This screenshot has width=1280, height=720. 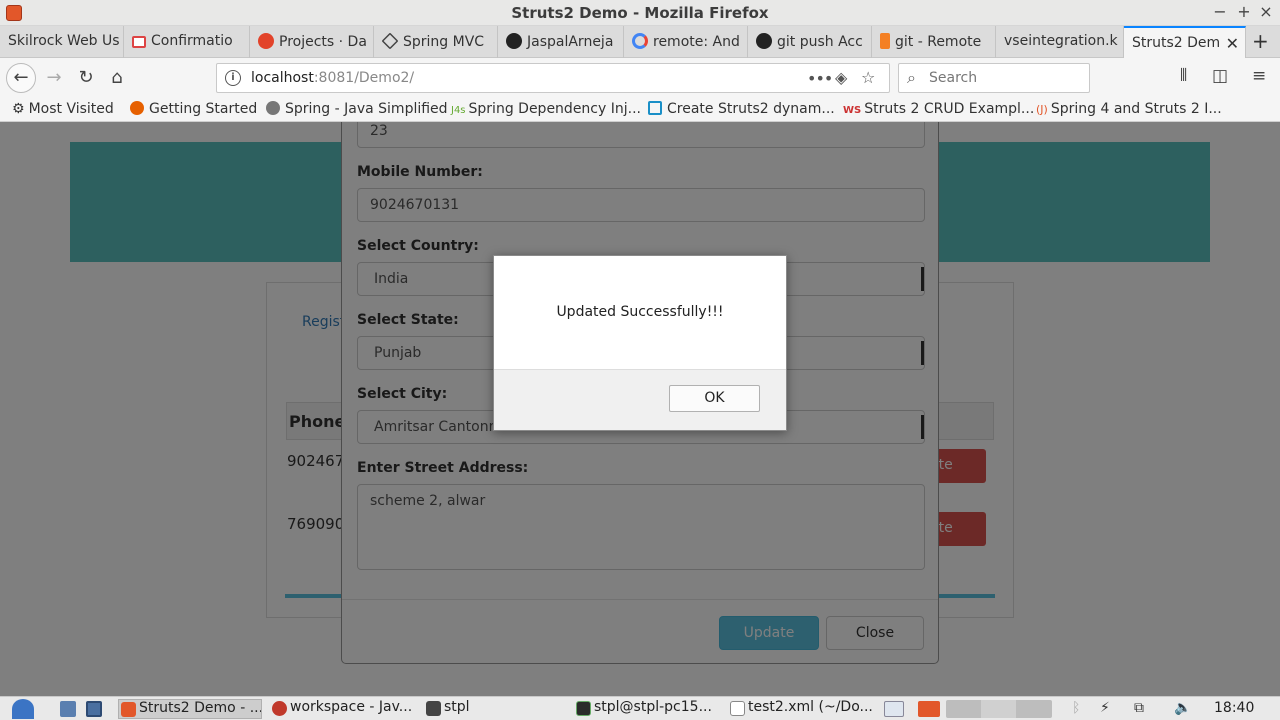 I want to click on page-actions-icon: •••, so click(x=820, y=78).